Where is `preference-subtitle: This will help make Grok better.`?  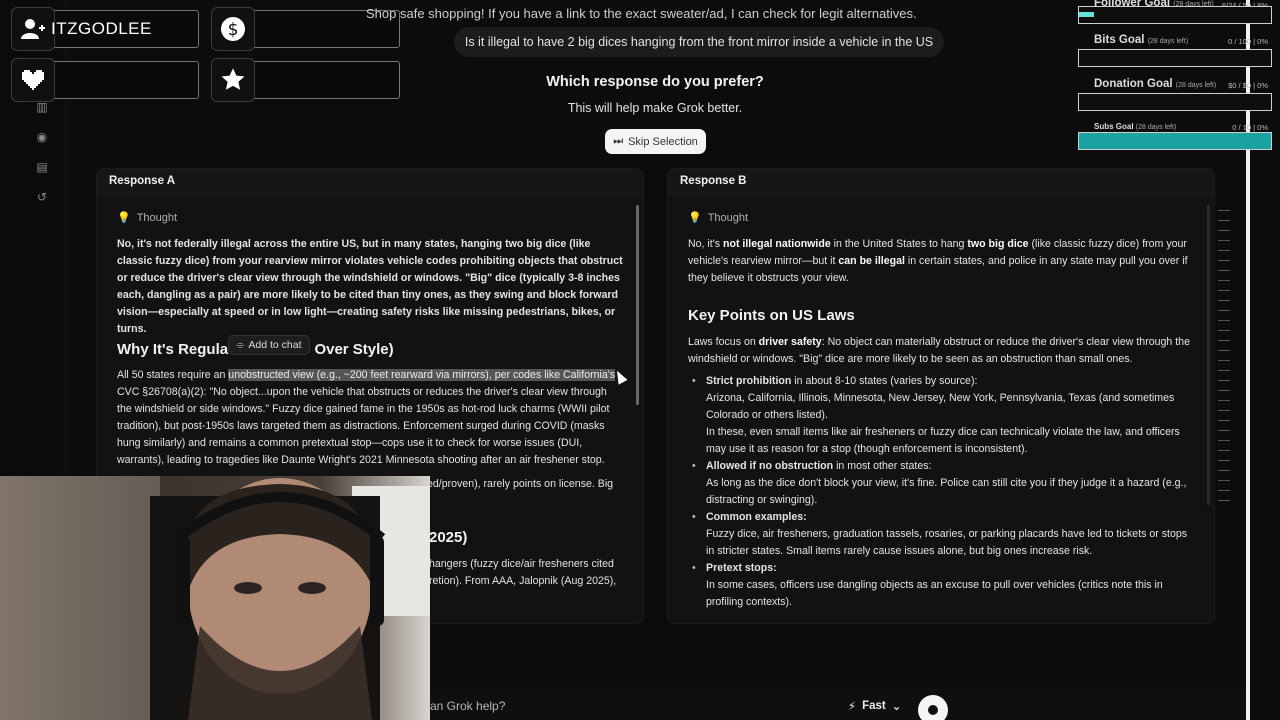 preference-subtitle: This will help make Grok better. is located at coordinates (655, 108).